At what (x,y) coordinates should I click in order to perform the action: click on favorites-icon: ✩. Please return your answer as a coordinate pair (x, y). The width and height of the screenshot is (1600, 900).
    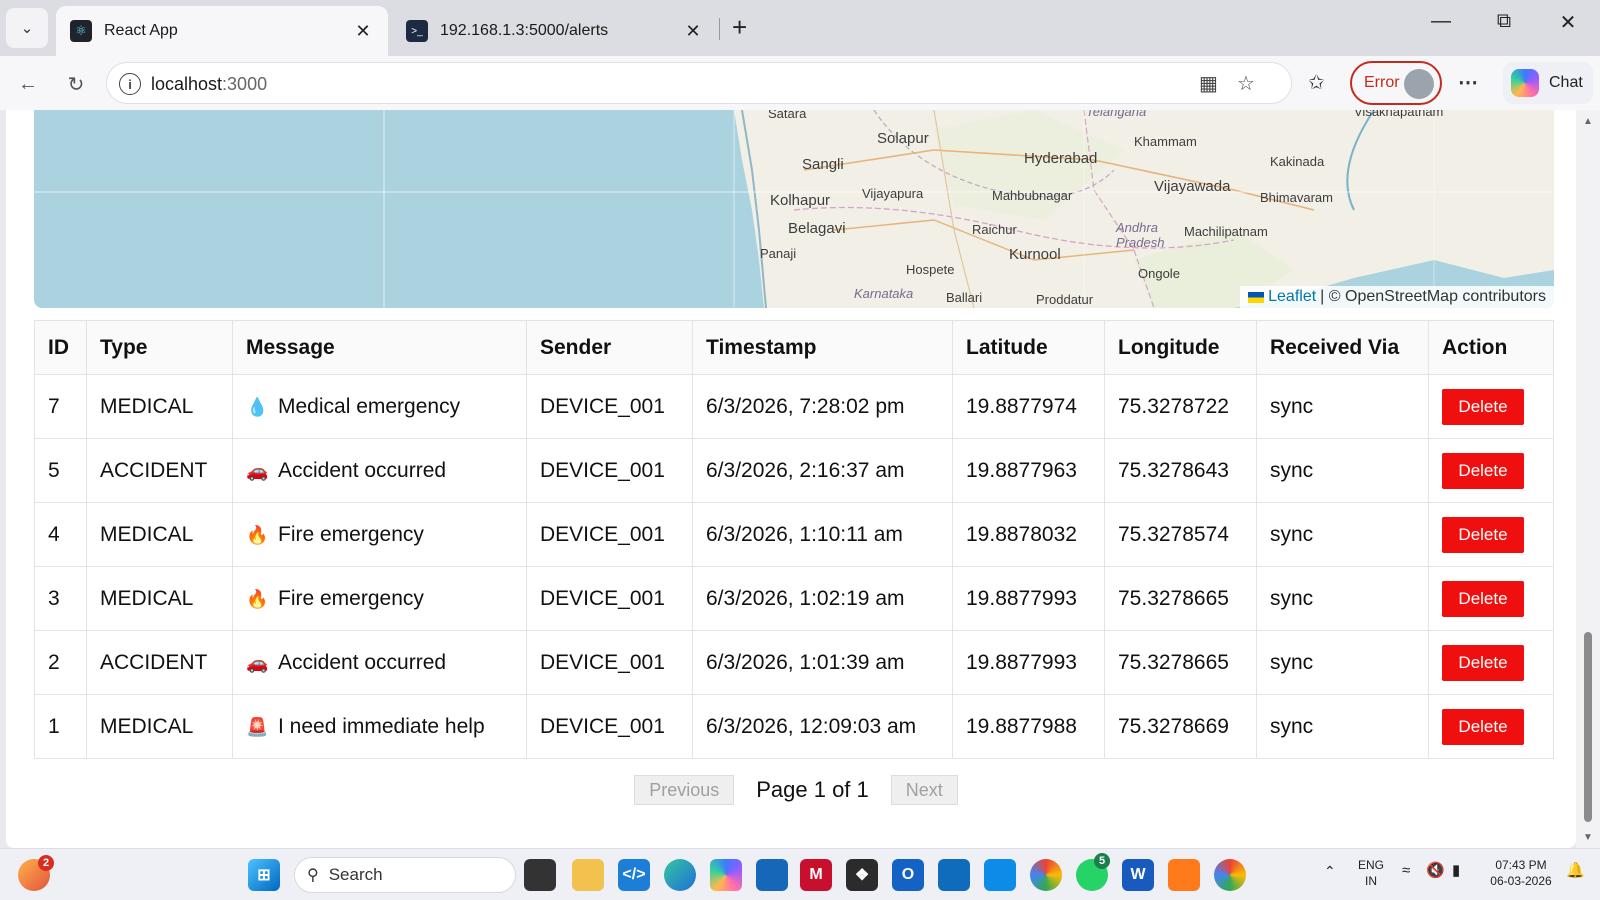
    Looking at the image, I should click on (1316, 82).